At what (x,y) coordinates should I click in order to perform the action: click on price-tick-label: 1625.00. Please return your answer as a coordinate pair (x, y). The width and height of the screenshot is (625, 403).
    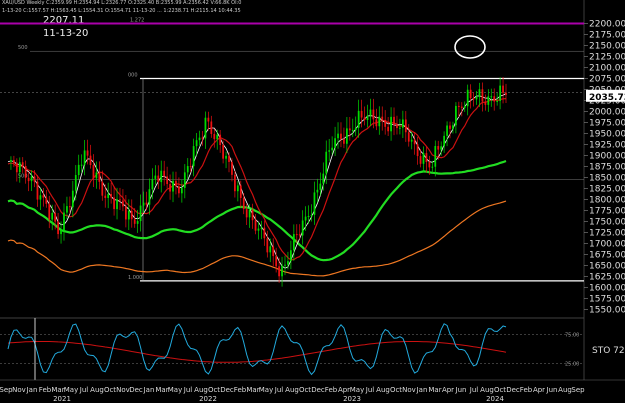
    Looking at the image, I should click on (607, 278).